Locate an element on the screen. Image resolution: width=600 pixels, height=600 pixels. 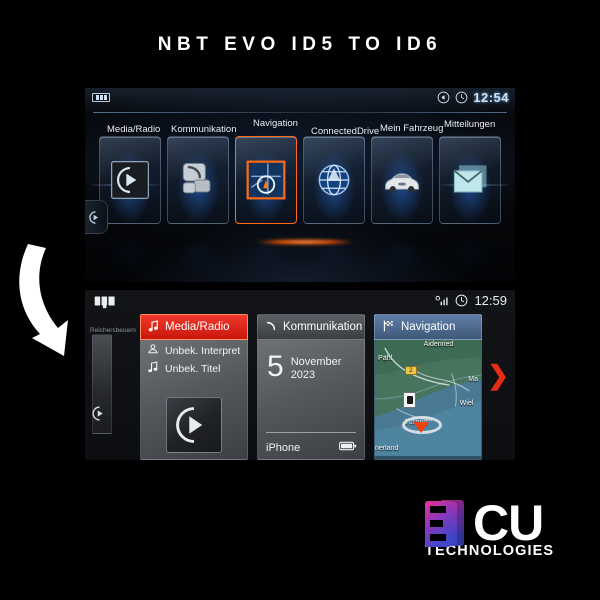
id5-tile-navigation is located at coordinates (266, 180).